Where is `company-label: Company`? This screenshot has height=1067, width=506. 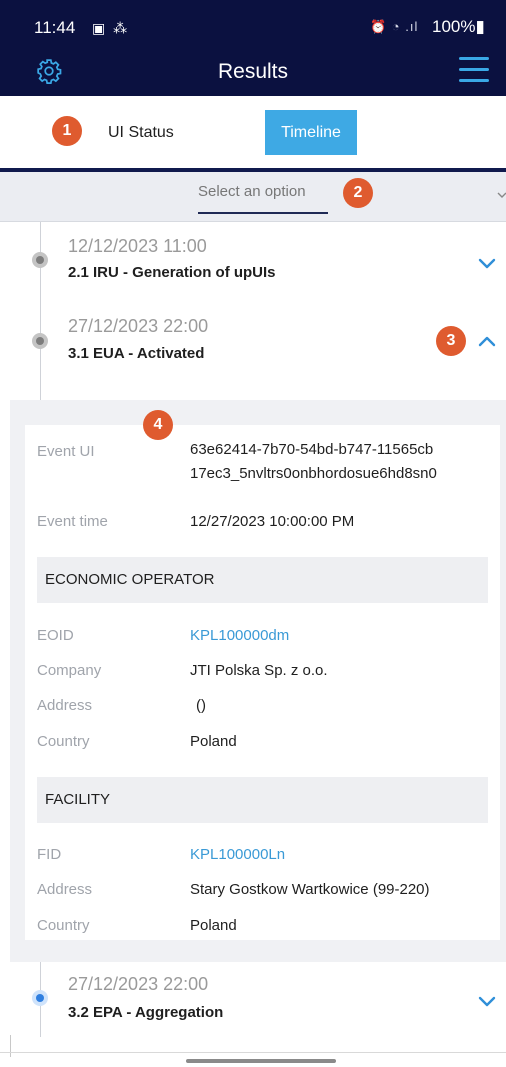 company-label: Company is located at coordinates (69, 670).